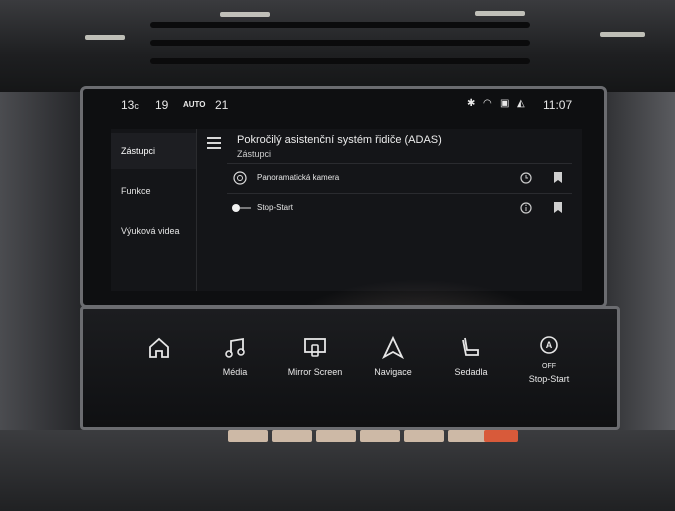 The height and width of the screenshot is (511, 675). What do you see at coordinates (501, 436) in the screenshot?
I see `hazard-key` at bounding box center [501, 436].